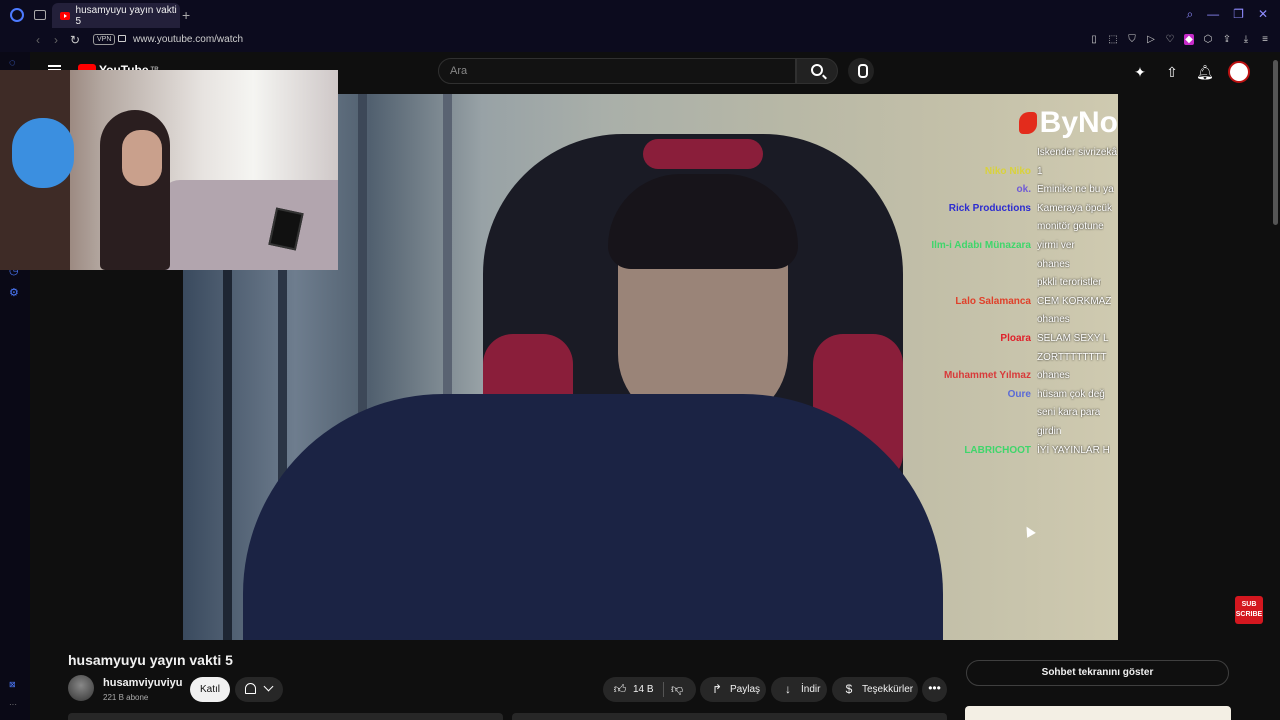 The image size is (1280, 720). Describe the element at coordinates (997, 450) in the screenshot. I see `chat-author: LABRICHOOT` at that location.